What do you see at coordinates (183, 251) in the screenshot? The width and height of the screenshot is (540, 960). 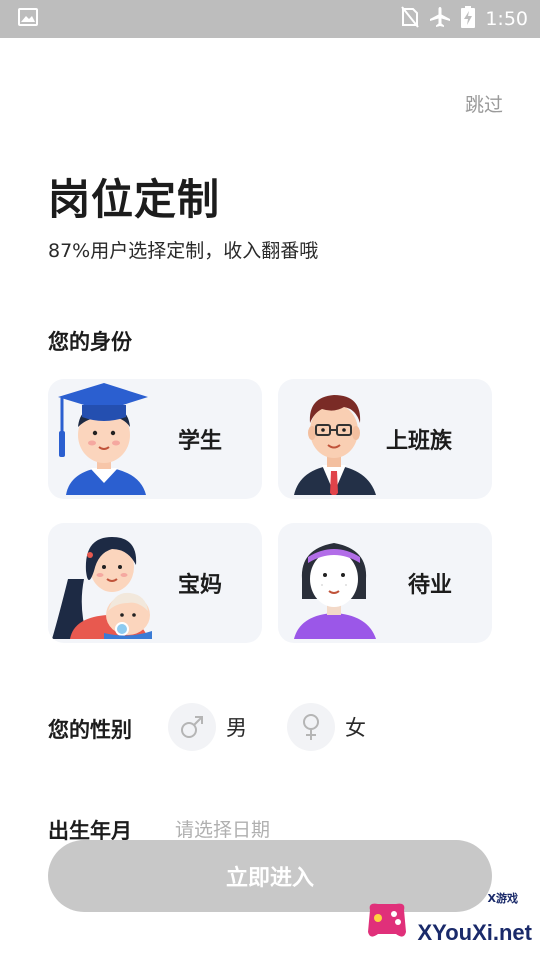 I see `page-subtitle: 87%用户选择定制，收入翻番哦` at bounding box center [183, 251].